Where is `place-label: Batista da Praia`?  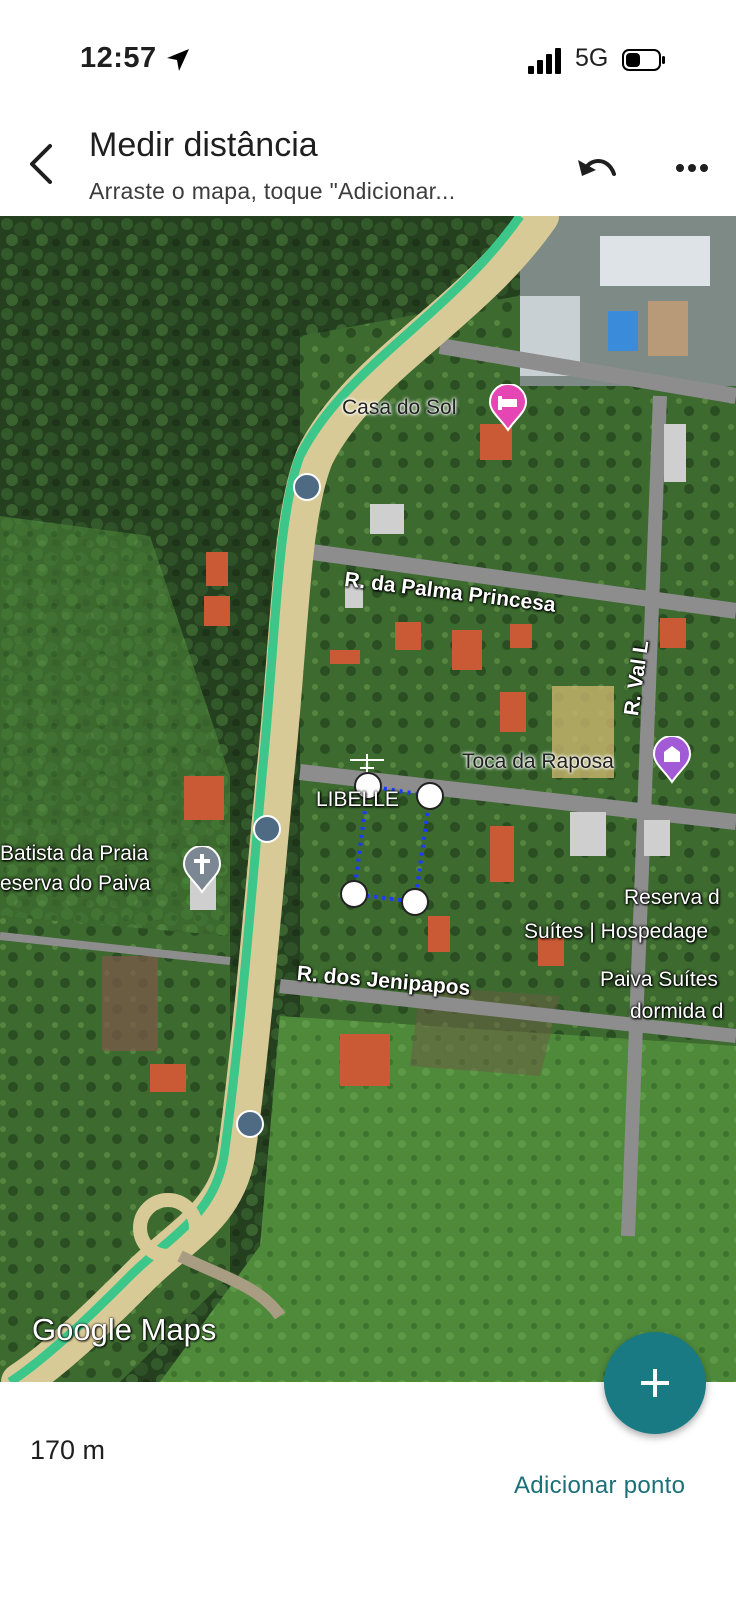
place-label: Batista da Praia is located at coordinates (74, 854).